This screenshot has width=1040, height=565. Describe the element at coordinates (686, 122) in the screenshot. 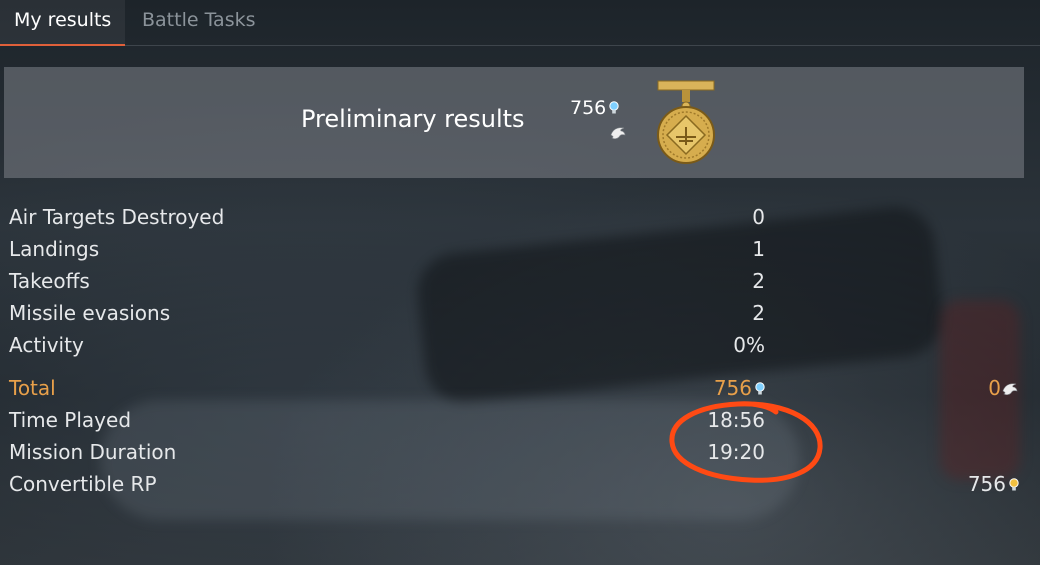

I see `medal-icon` at that location.